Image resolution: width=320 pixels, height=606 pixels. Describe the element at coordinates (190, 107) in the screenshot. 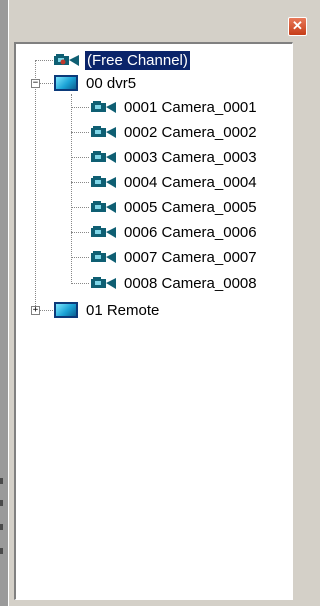

I see `tree-node-label: 0001 Camera_0001` at that location.